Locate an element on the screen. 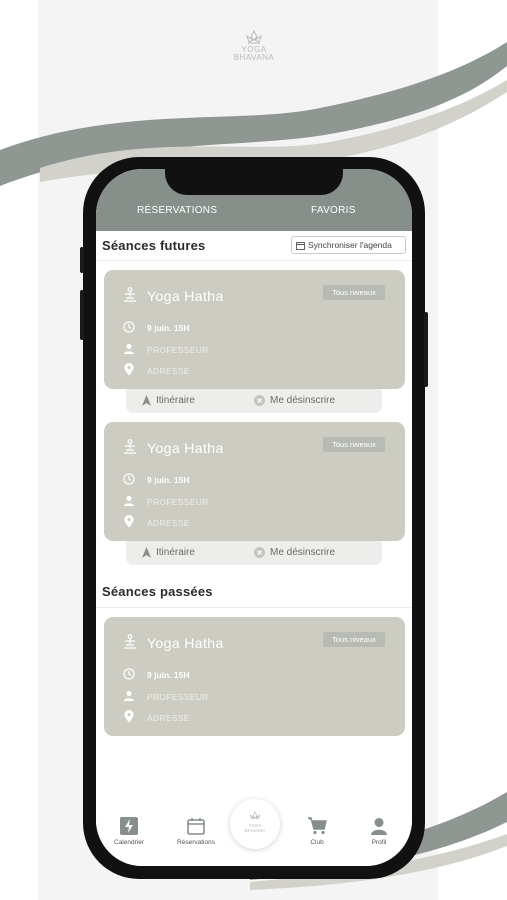 The image size is (507, 900). calendar-icon is located at coordinates (196, 826).